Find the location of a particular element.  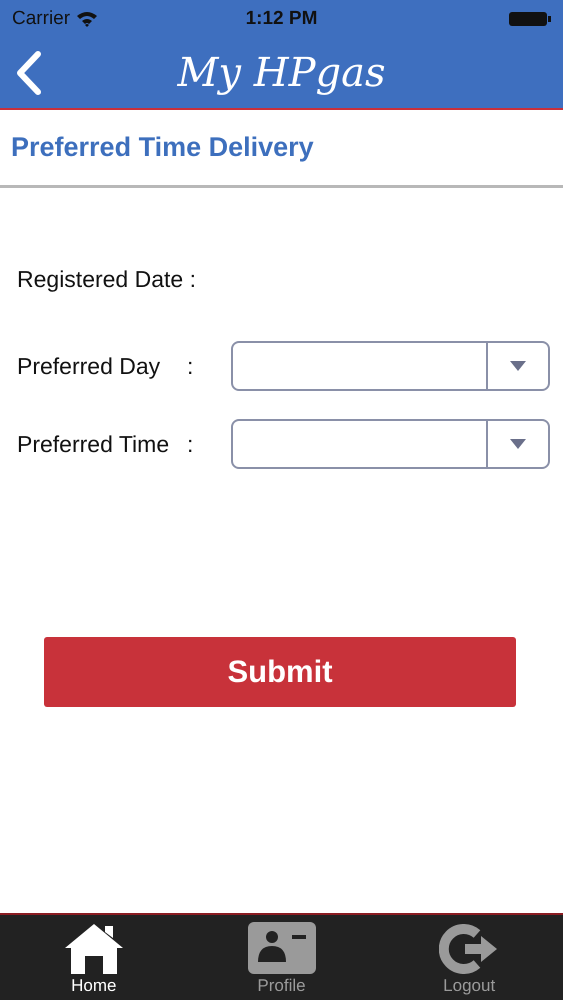

field-label: Preferred Time is located at coordinates (93, 444).